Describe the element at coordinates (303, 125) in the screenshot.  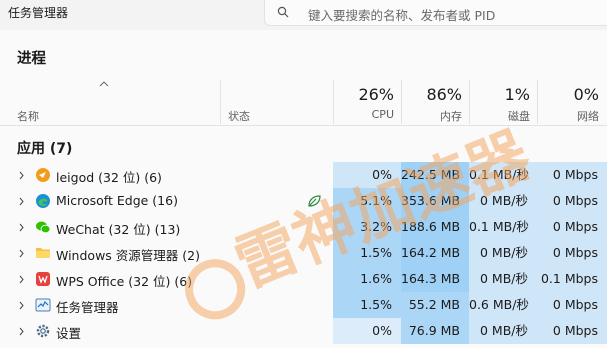
I see `header-divider` at that location.